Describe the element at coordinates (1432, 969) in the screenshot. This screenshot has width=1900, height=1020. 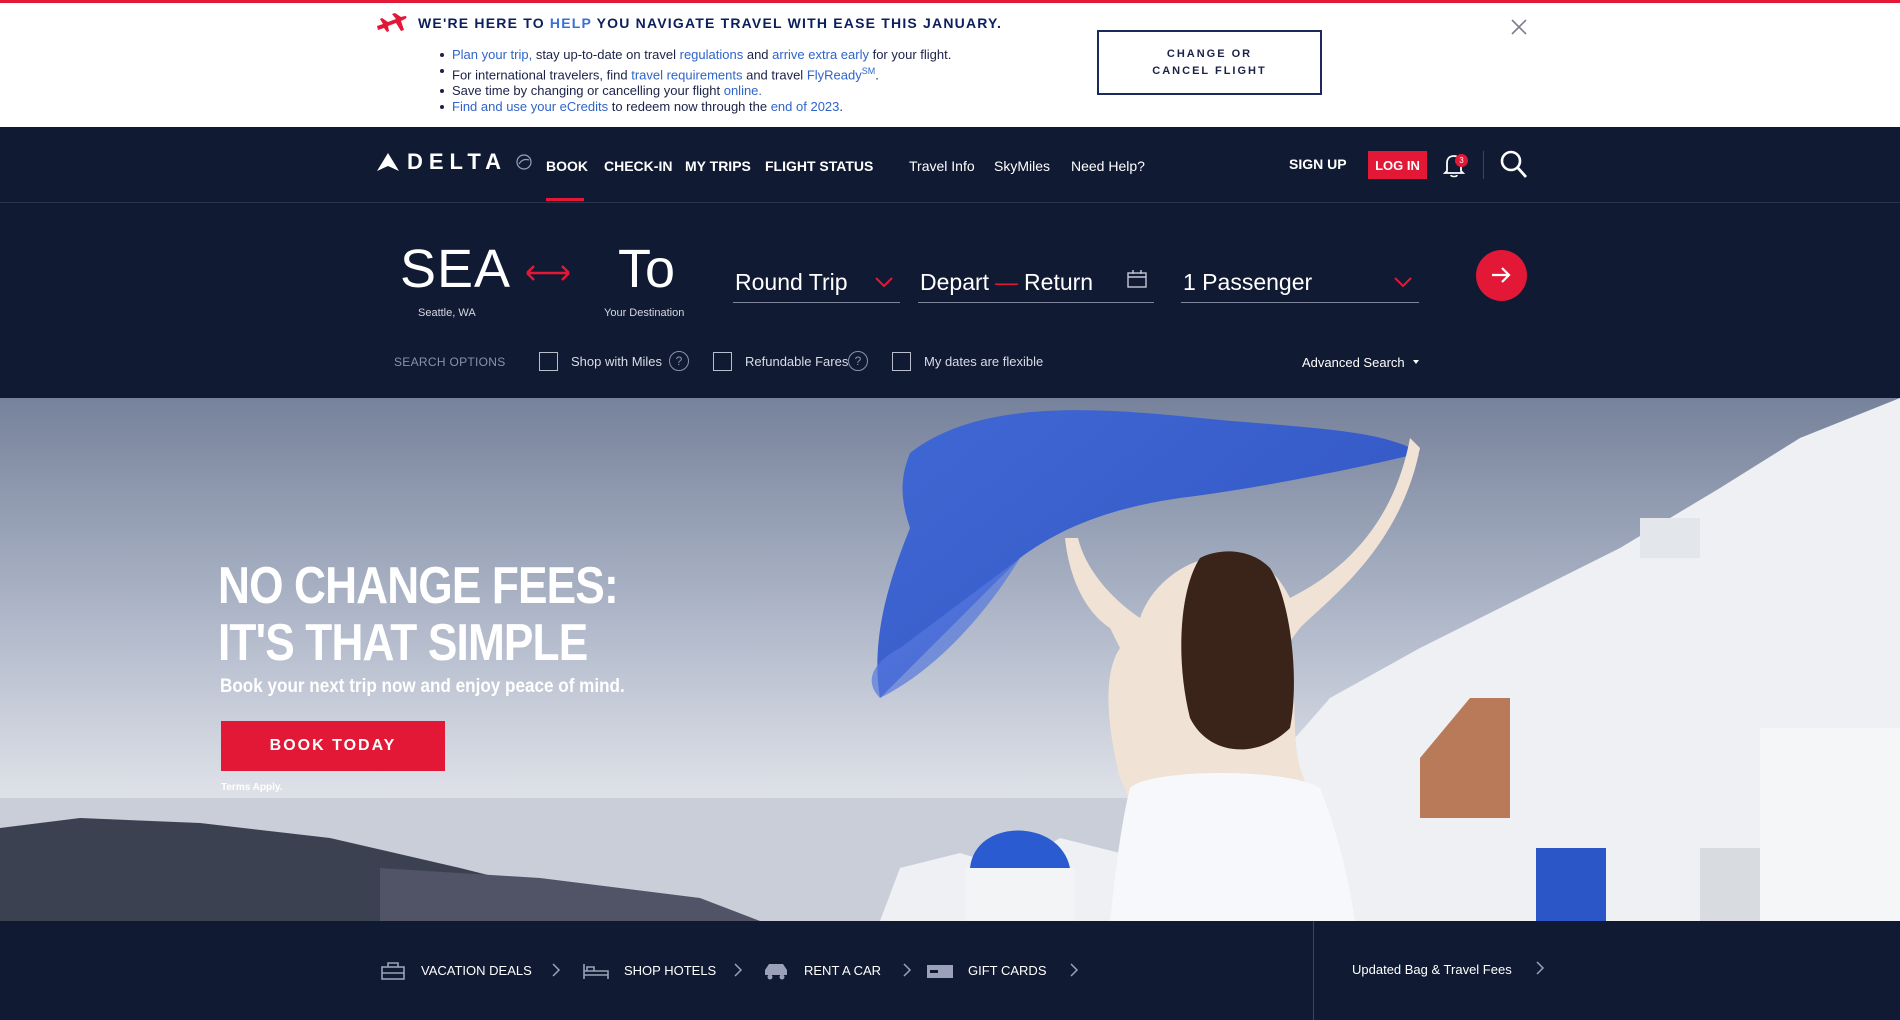
I see `bag-travel-fees-link: Updated Bag & Travel Fees` at that location.